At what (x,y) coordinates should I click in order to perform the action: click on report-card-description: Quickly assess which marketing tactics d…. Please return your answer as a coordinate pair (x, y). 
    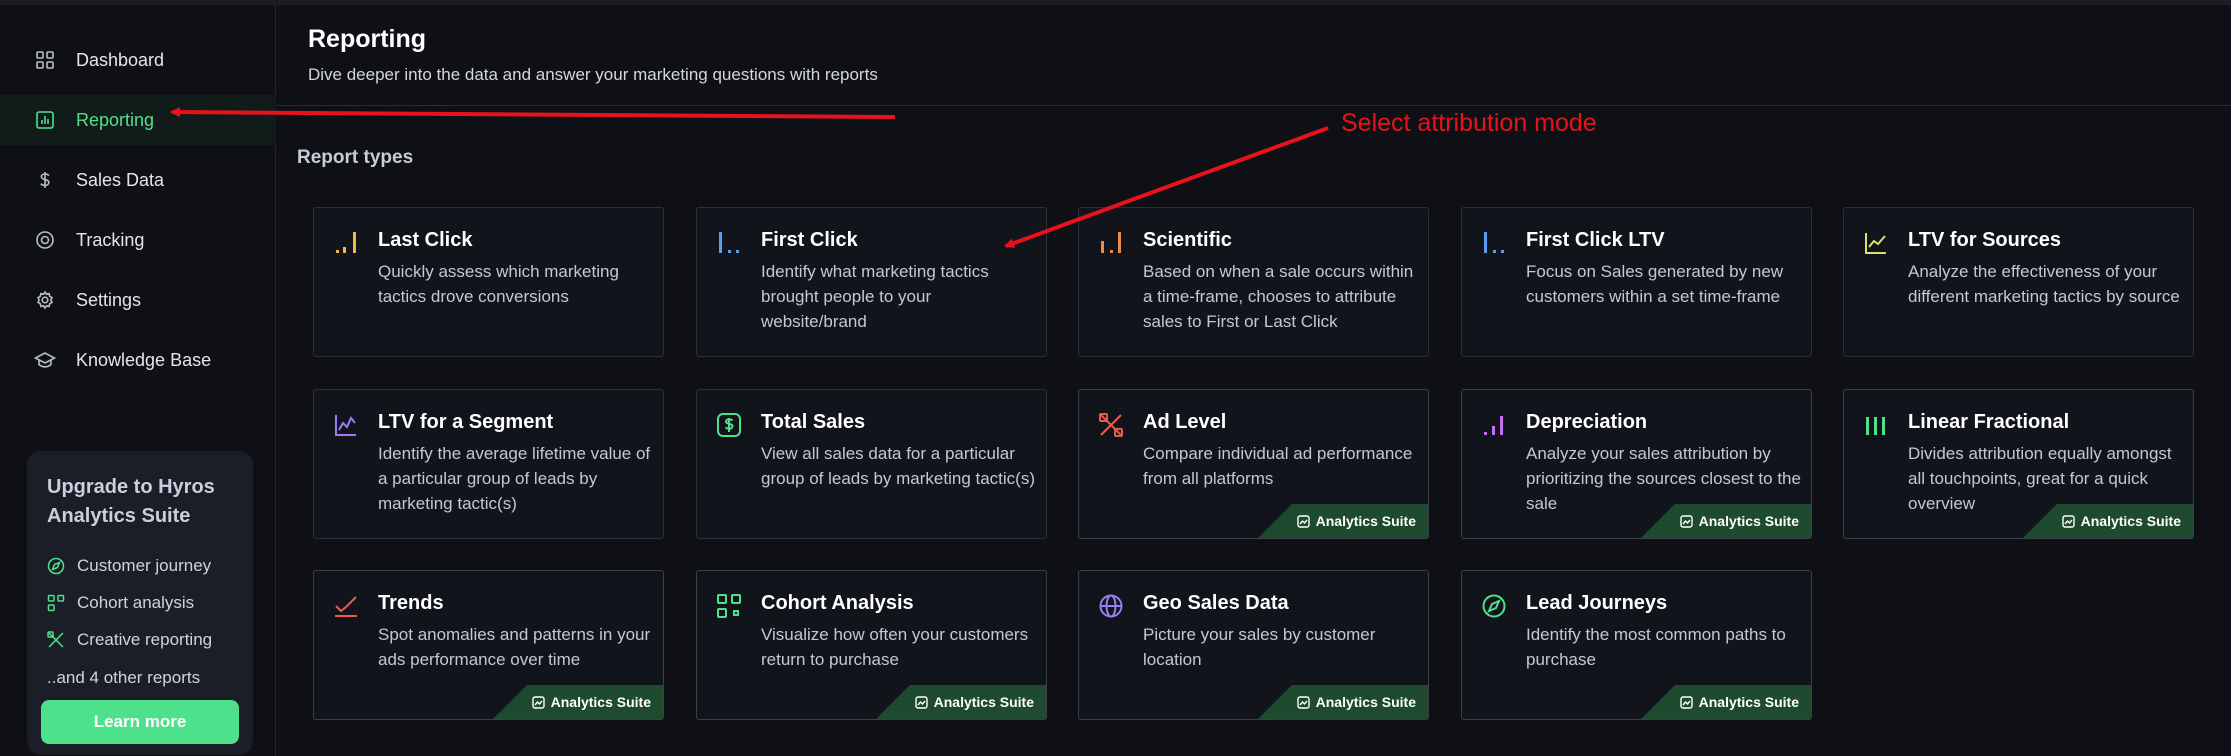
    Looking at the image, I should click on (498, 284).